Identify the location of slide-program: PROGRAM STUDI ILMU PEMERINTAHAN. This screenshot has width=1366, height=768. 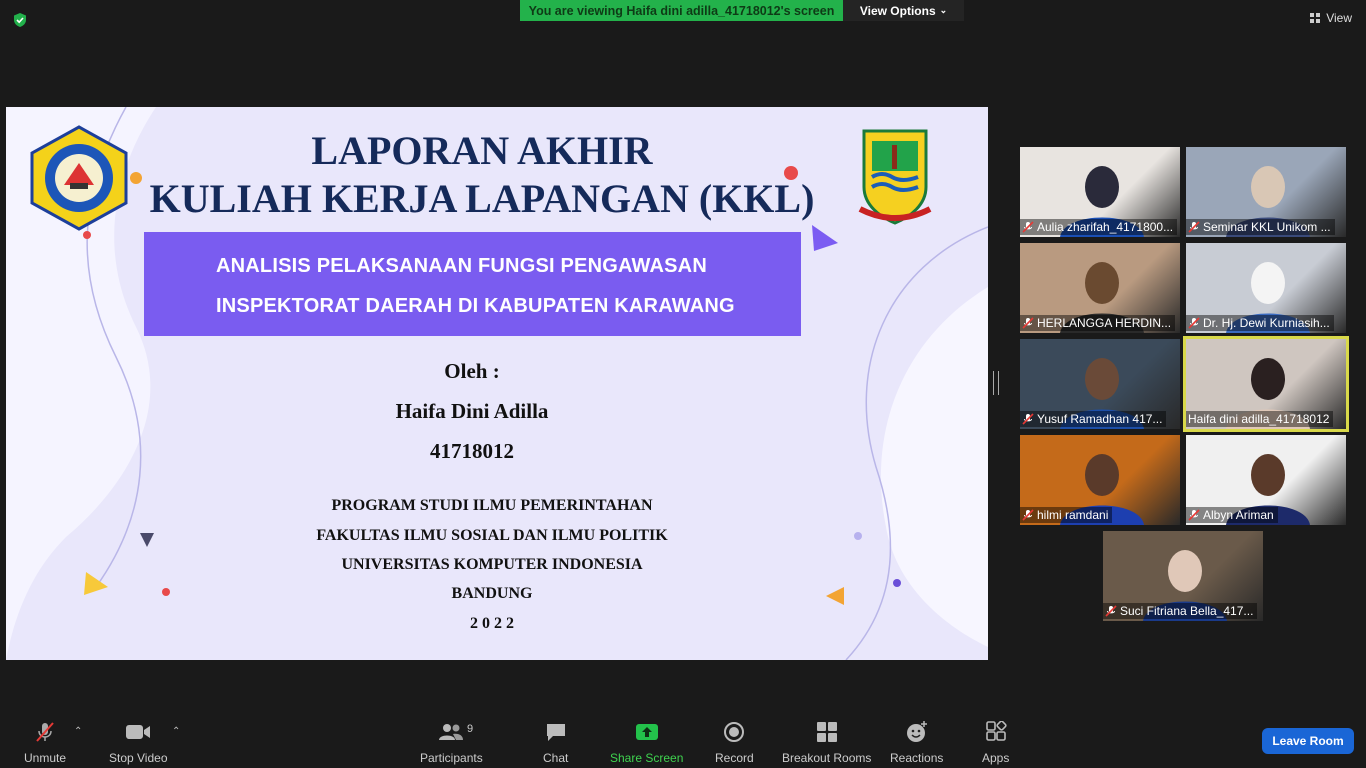
(492, 505).